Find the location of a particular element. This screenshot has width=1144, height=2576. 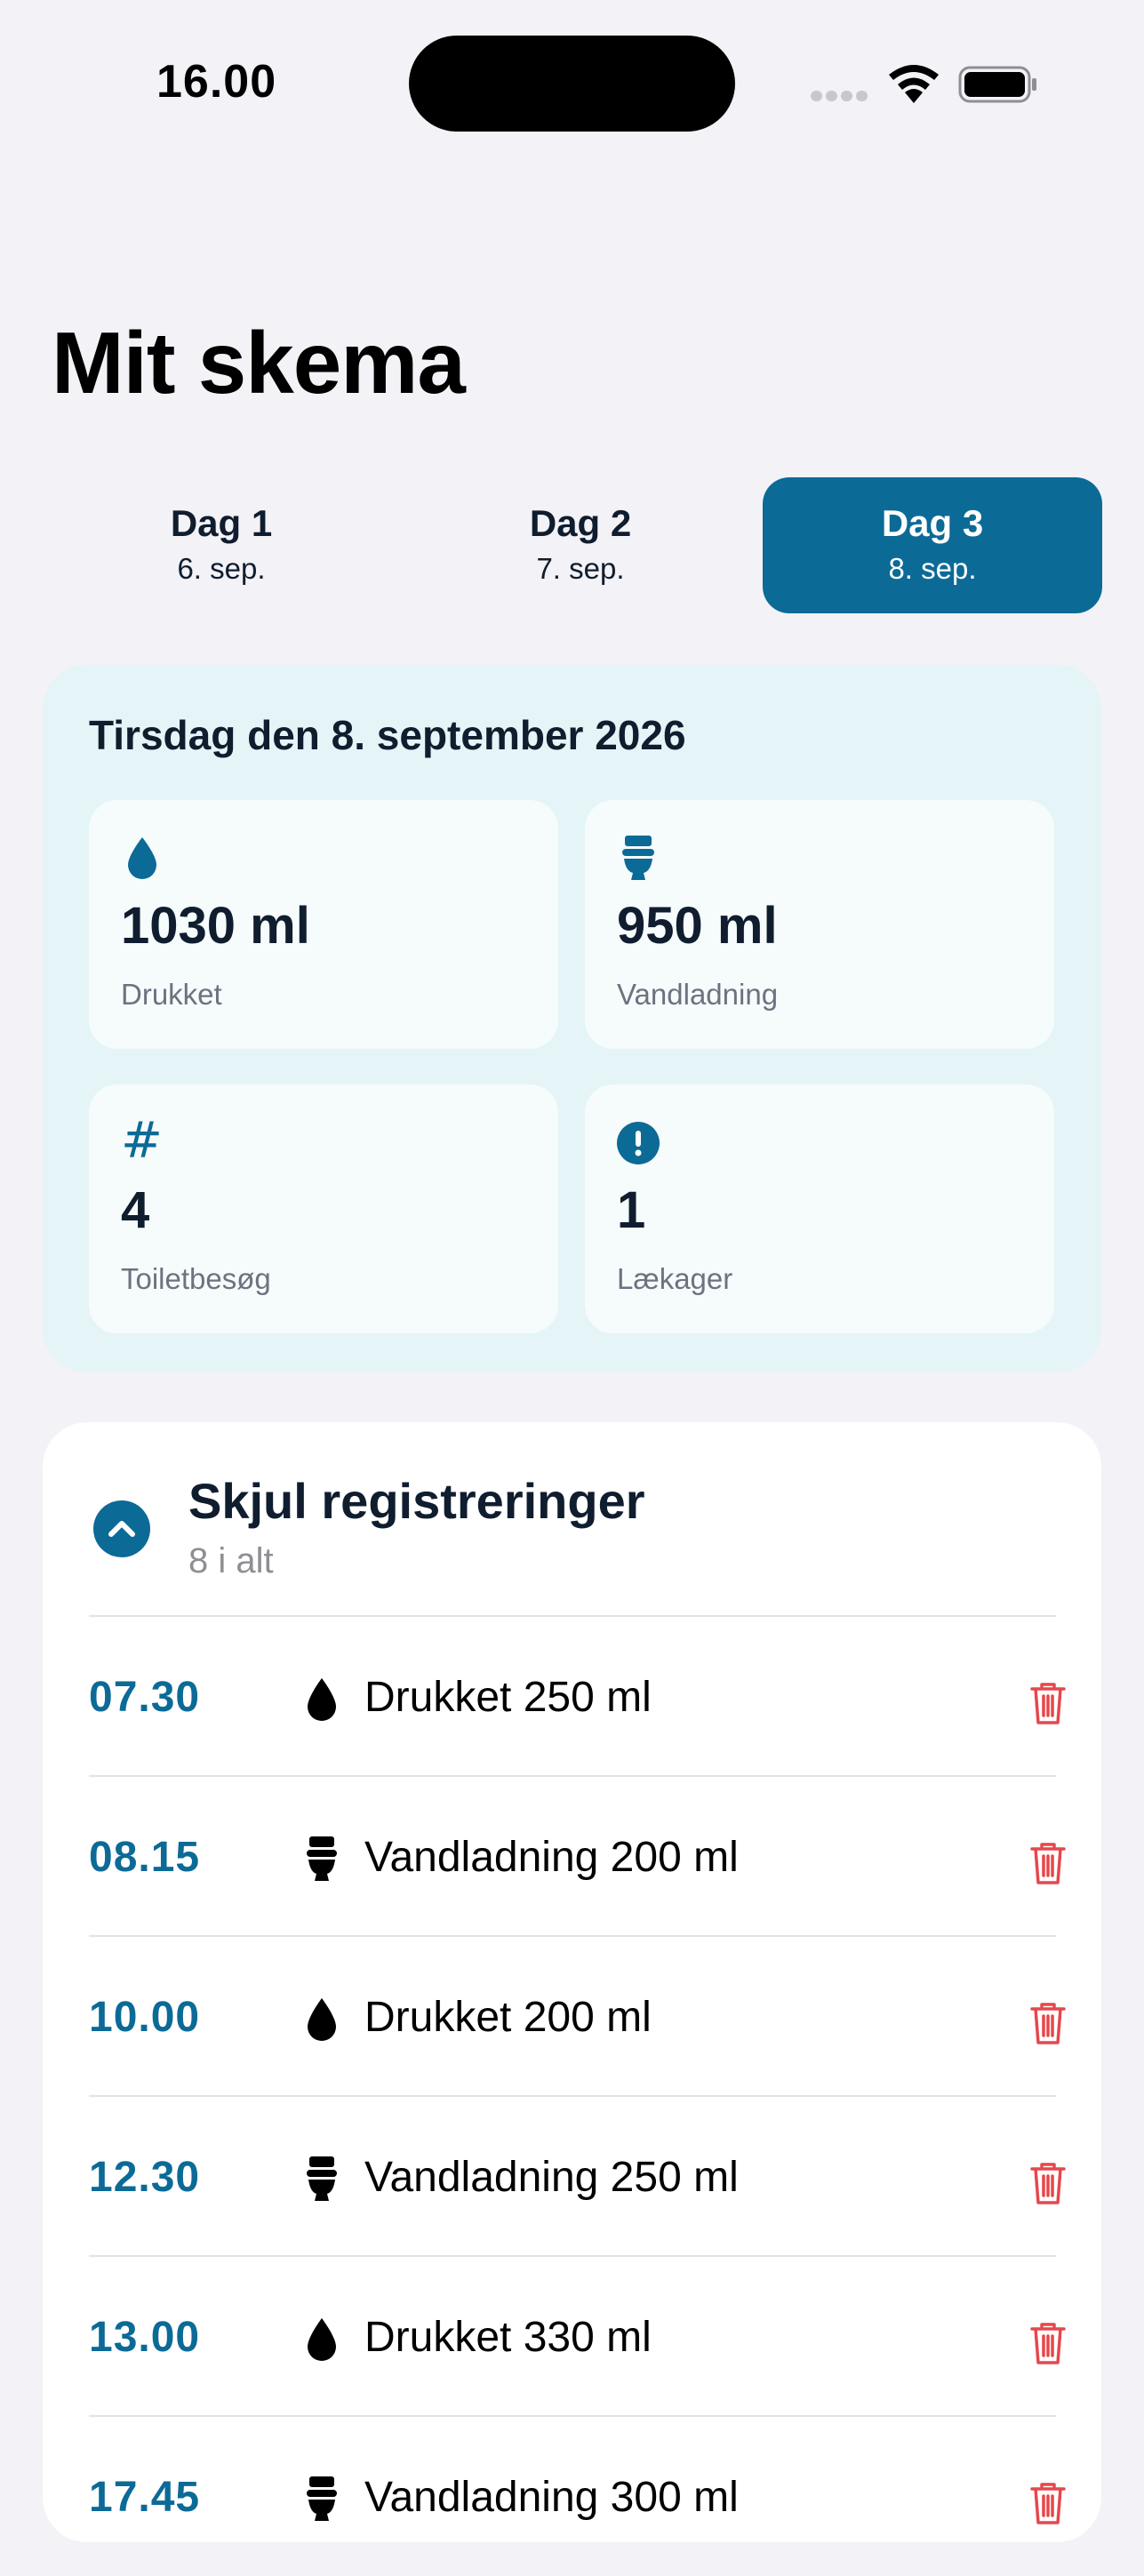

registration-row: 08.15 Vandladning 200 ml is located at coordinates (577, 1857).